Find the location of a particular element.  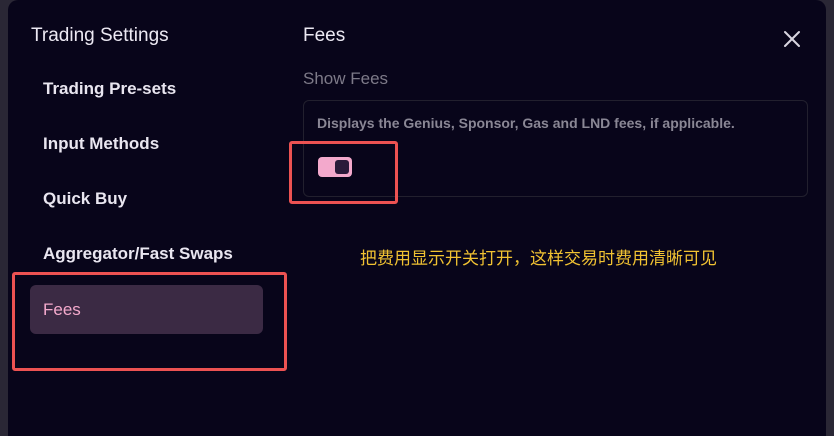

sidebar-item-label: Trading Pre-sets is located at coordinates (110, 88).